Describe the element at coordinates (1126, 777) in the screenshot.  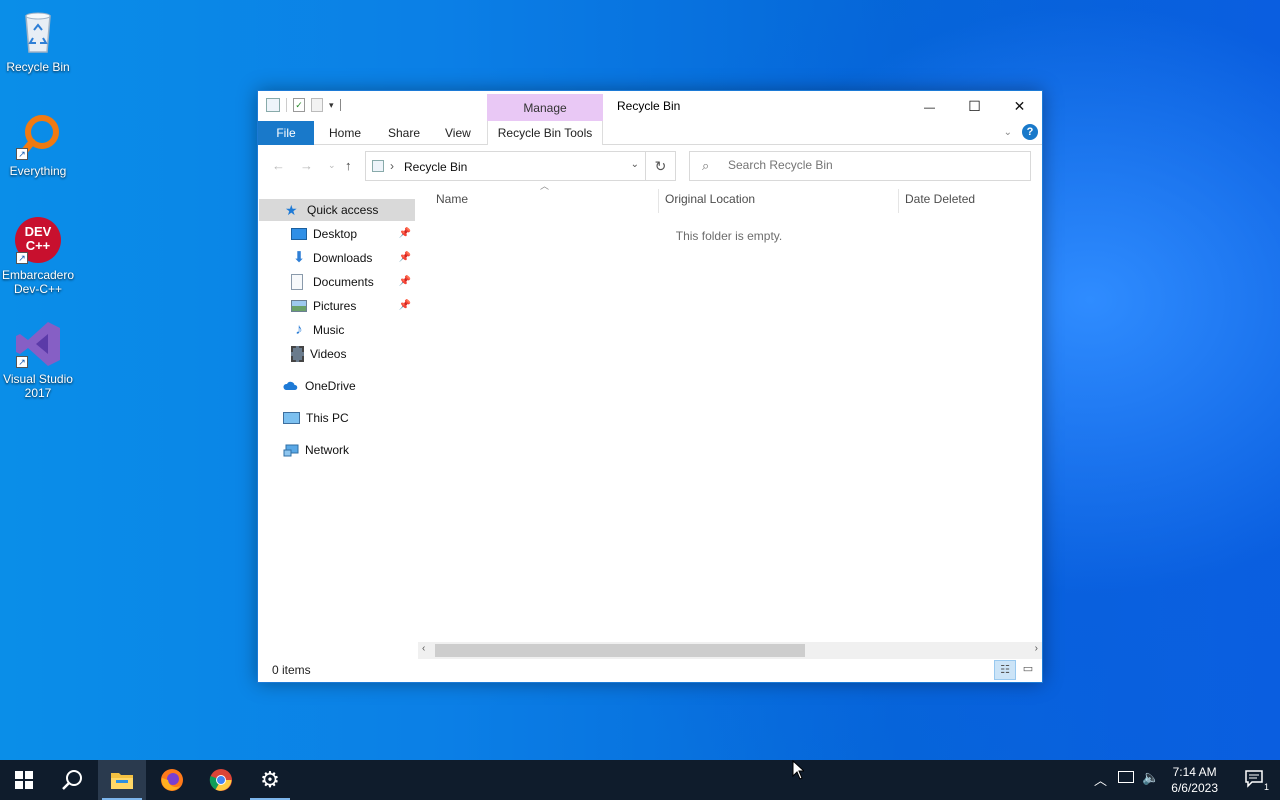
I see `network-tray-icon` at that location.